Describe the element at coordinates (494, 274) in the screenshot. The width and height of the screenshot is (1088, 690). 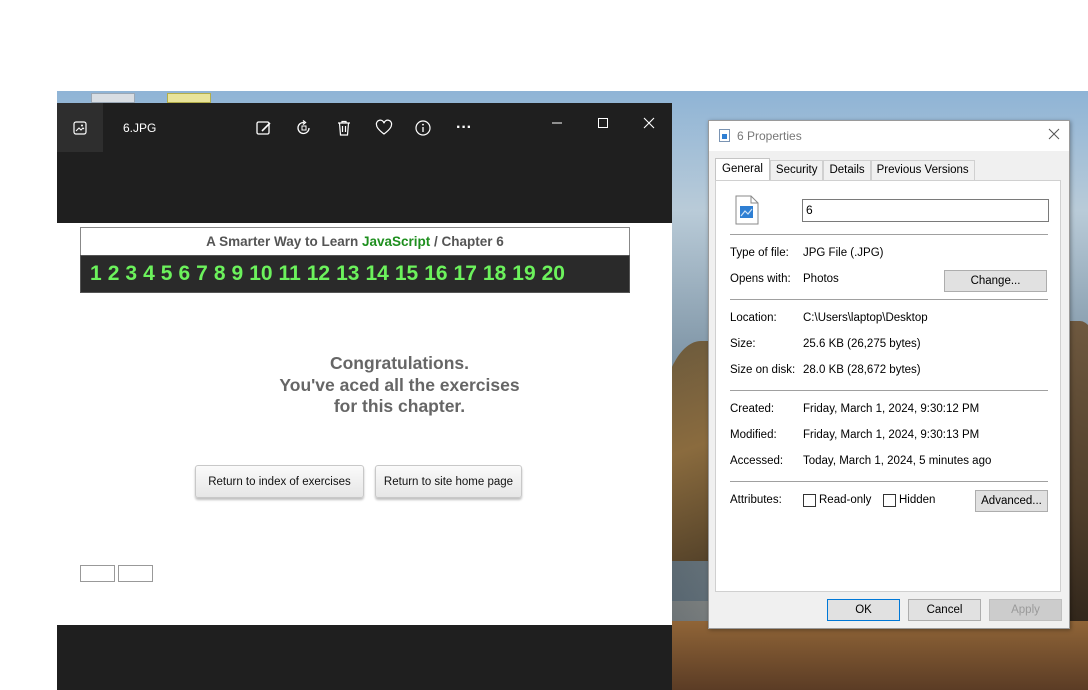
I see `chapter-number-link: 18` at that location.